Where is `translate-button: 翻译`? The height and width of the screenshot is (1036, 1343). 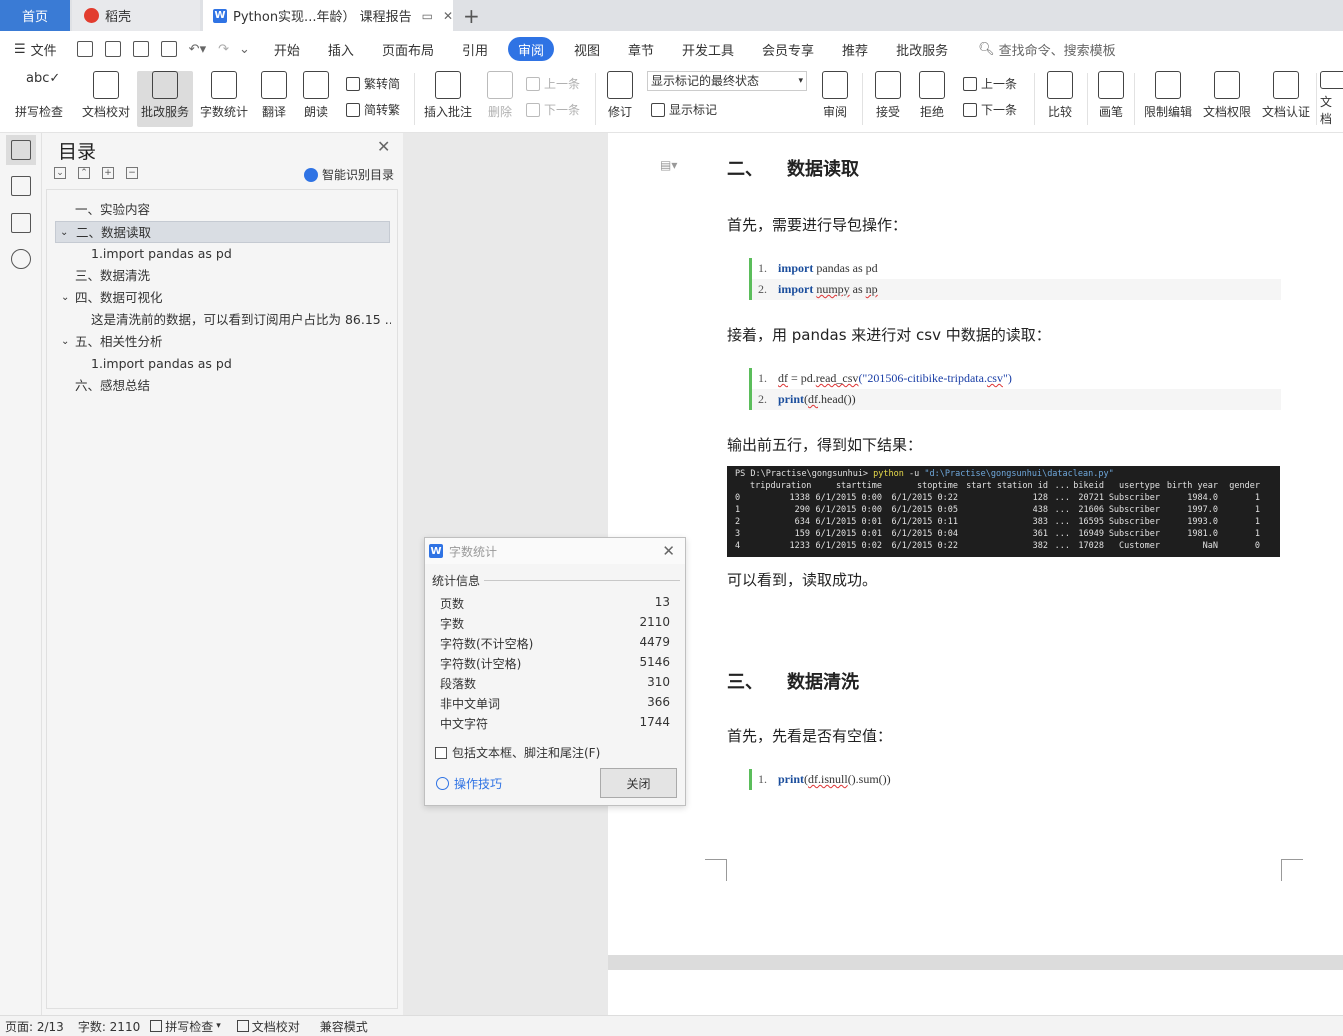 translate-button: 翻译 is located at coordinates (274, 99).